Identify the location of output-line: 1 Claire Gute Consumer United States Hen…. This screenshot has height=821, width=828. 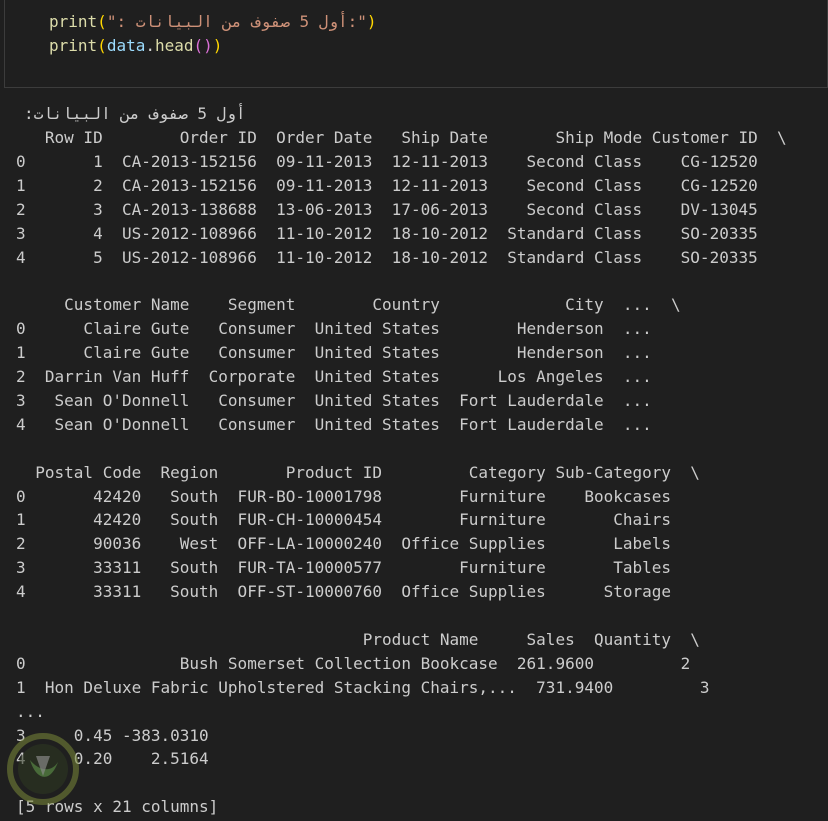
(334, 353).